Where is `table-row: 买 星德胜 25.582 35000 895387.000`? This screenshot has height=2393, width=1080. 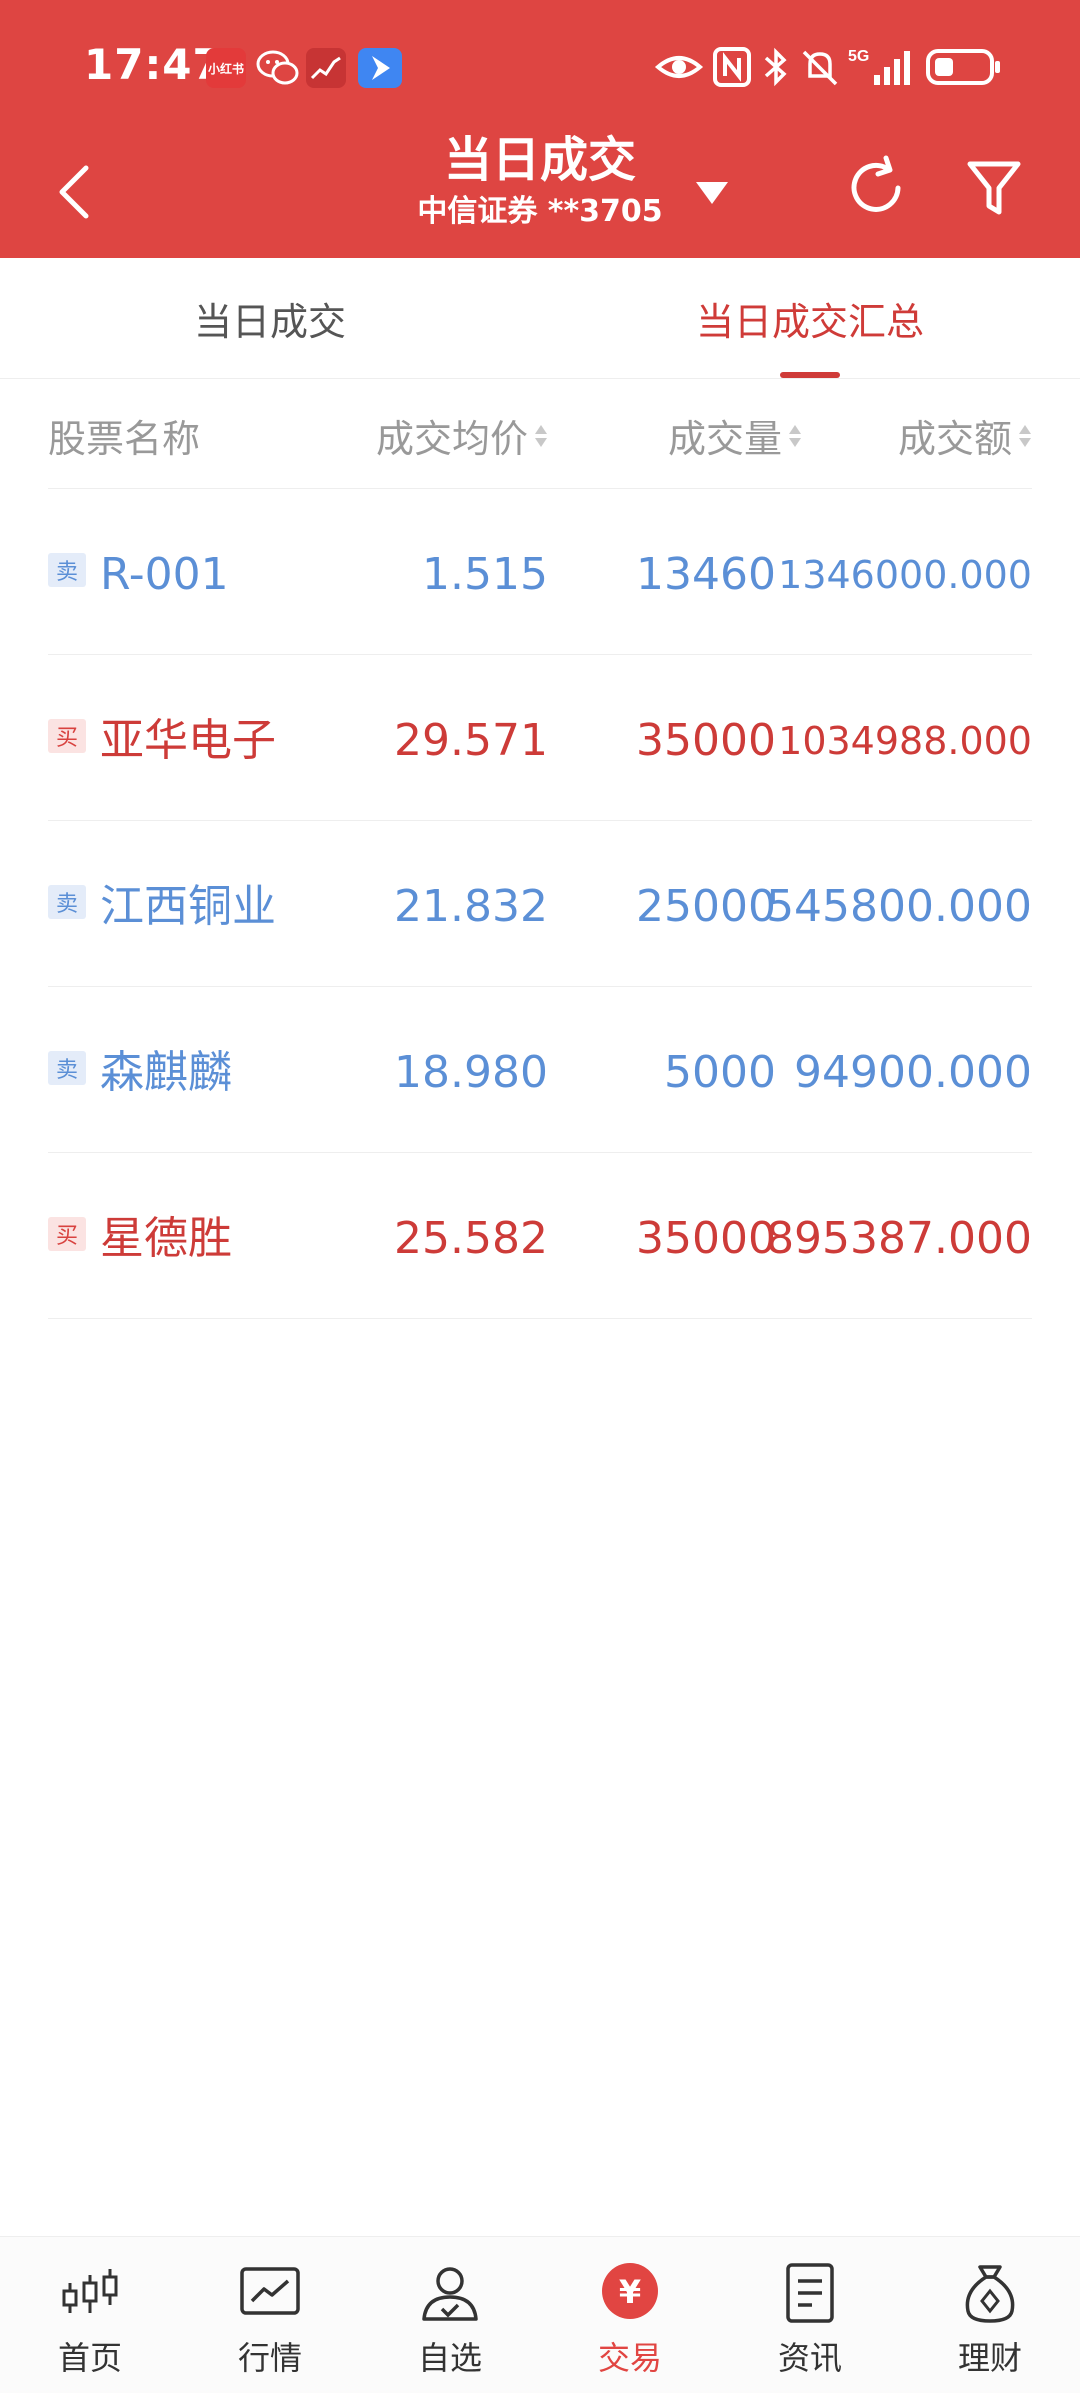
table-row: 买 星德胜 25.582 35000 895387.000 is located at coordinates (540, 1236).